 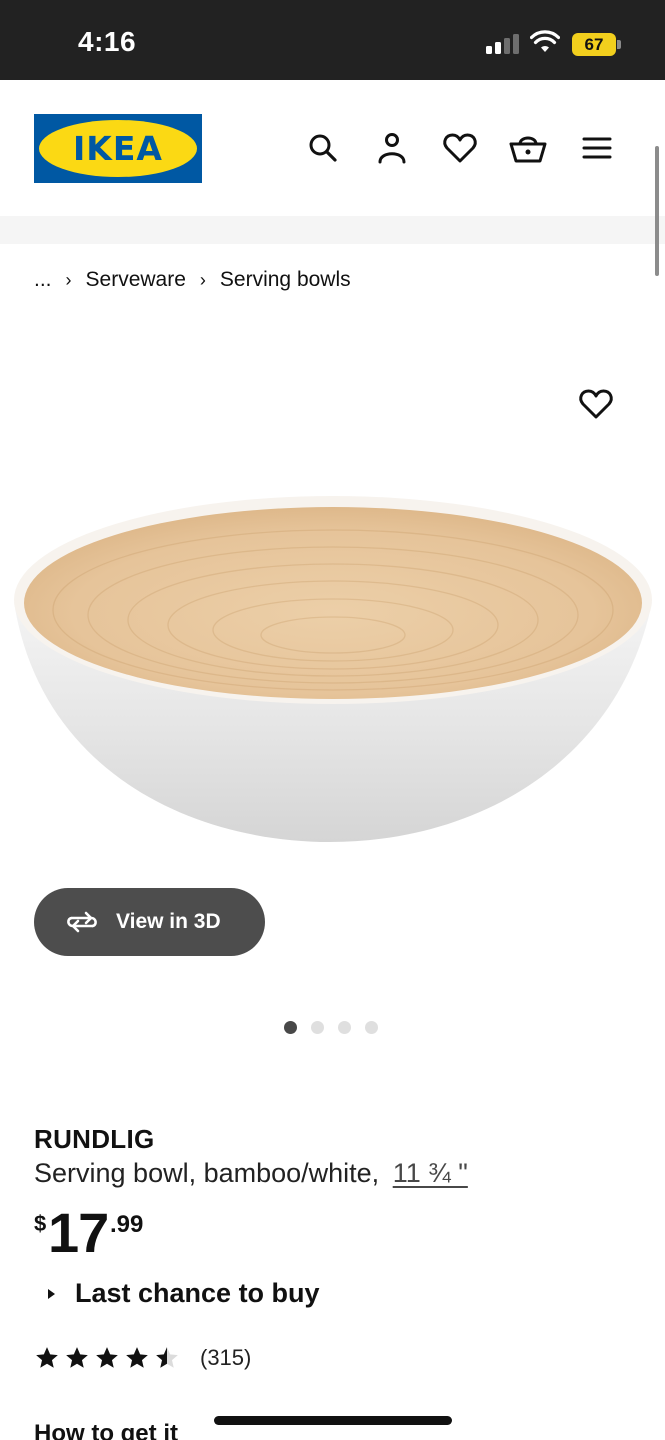 I want to click on header-strip, so click(x=332, y=230).